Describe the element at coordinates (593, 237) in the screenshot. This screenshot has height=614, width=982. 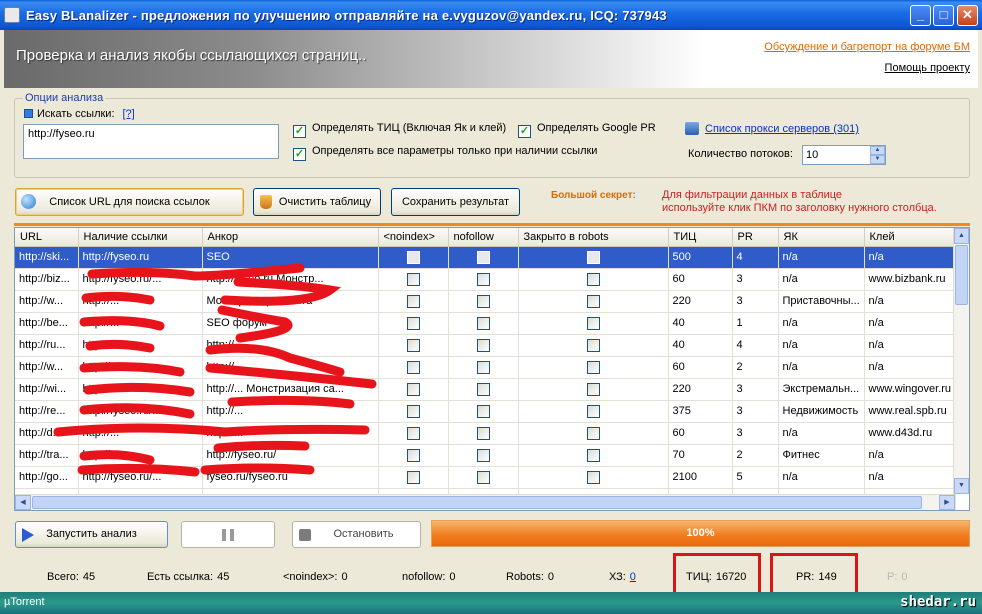
I see `col-header-robots: Закрыто в robots` at that location.